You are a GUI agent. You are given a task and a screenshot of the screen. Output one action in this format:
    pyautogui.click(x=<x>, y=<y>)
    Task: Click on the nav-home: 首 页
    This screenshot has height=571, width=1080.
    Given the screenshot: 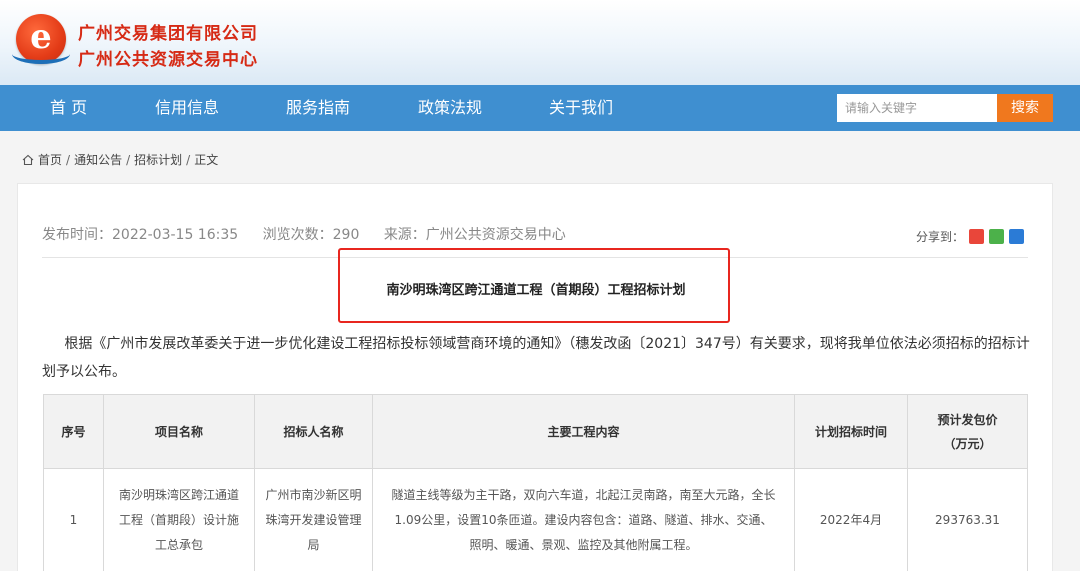 What is the action you would take?
    pyautogui.click(x=68, y=108)
    